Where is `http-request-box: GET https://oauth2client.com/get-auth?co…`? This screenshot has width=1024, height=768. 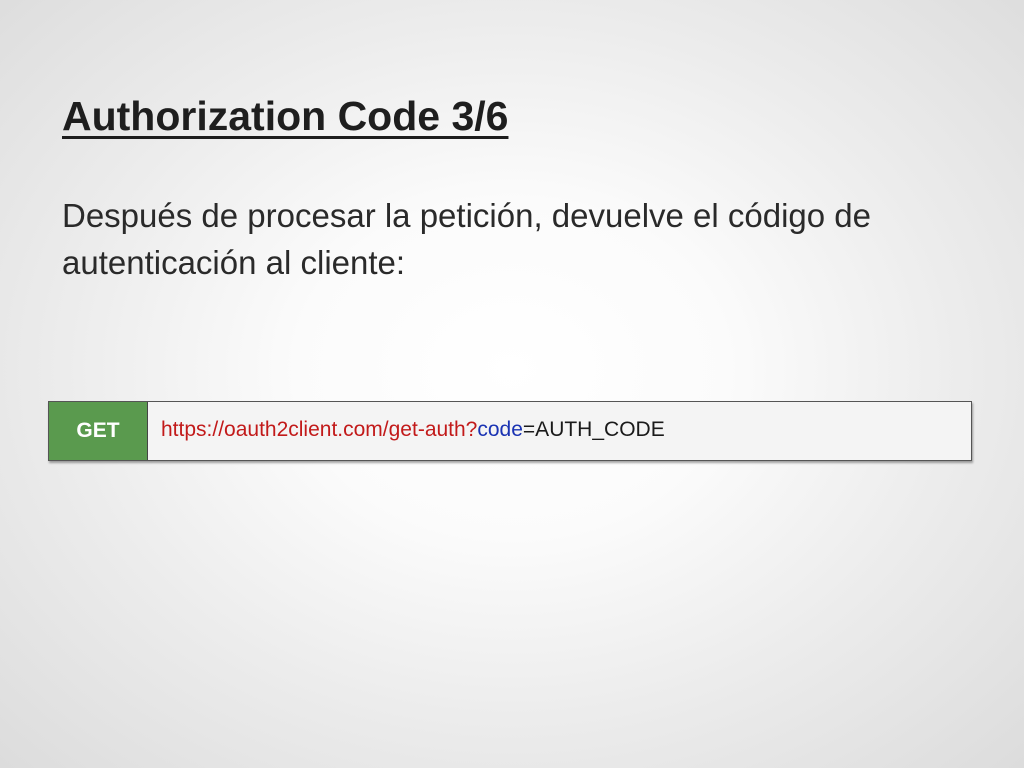 http-request-box: GET https://oauth2client.com/get-auth?co… is located at coordinates (510, 431).